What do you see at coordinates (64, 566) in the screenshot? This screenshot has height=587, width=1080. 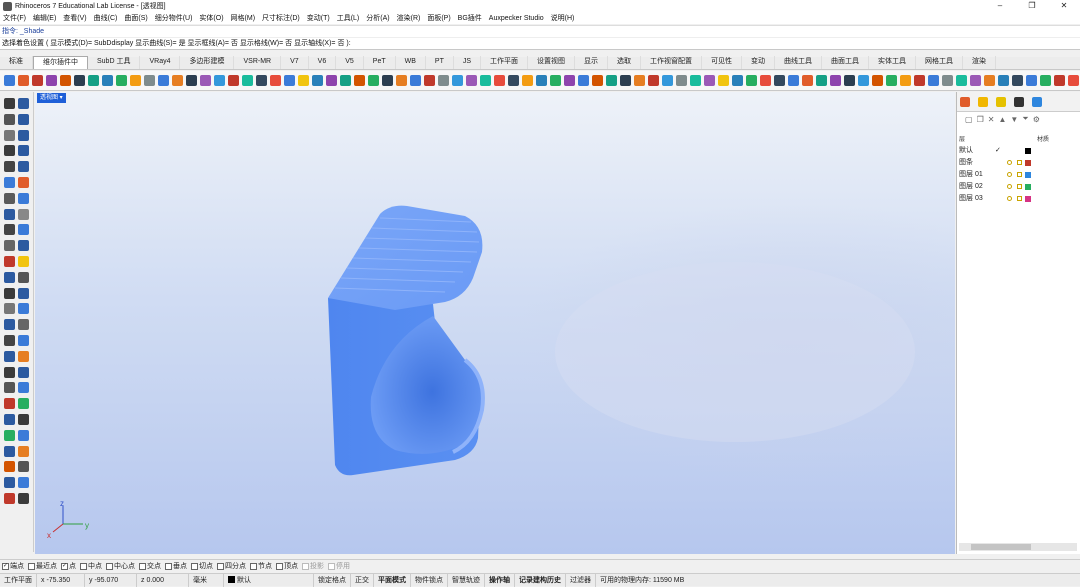 I see `osnap-checkbox: ✓` at bounding box center [64, 566].